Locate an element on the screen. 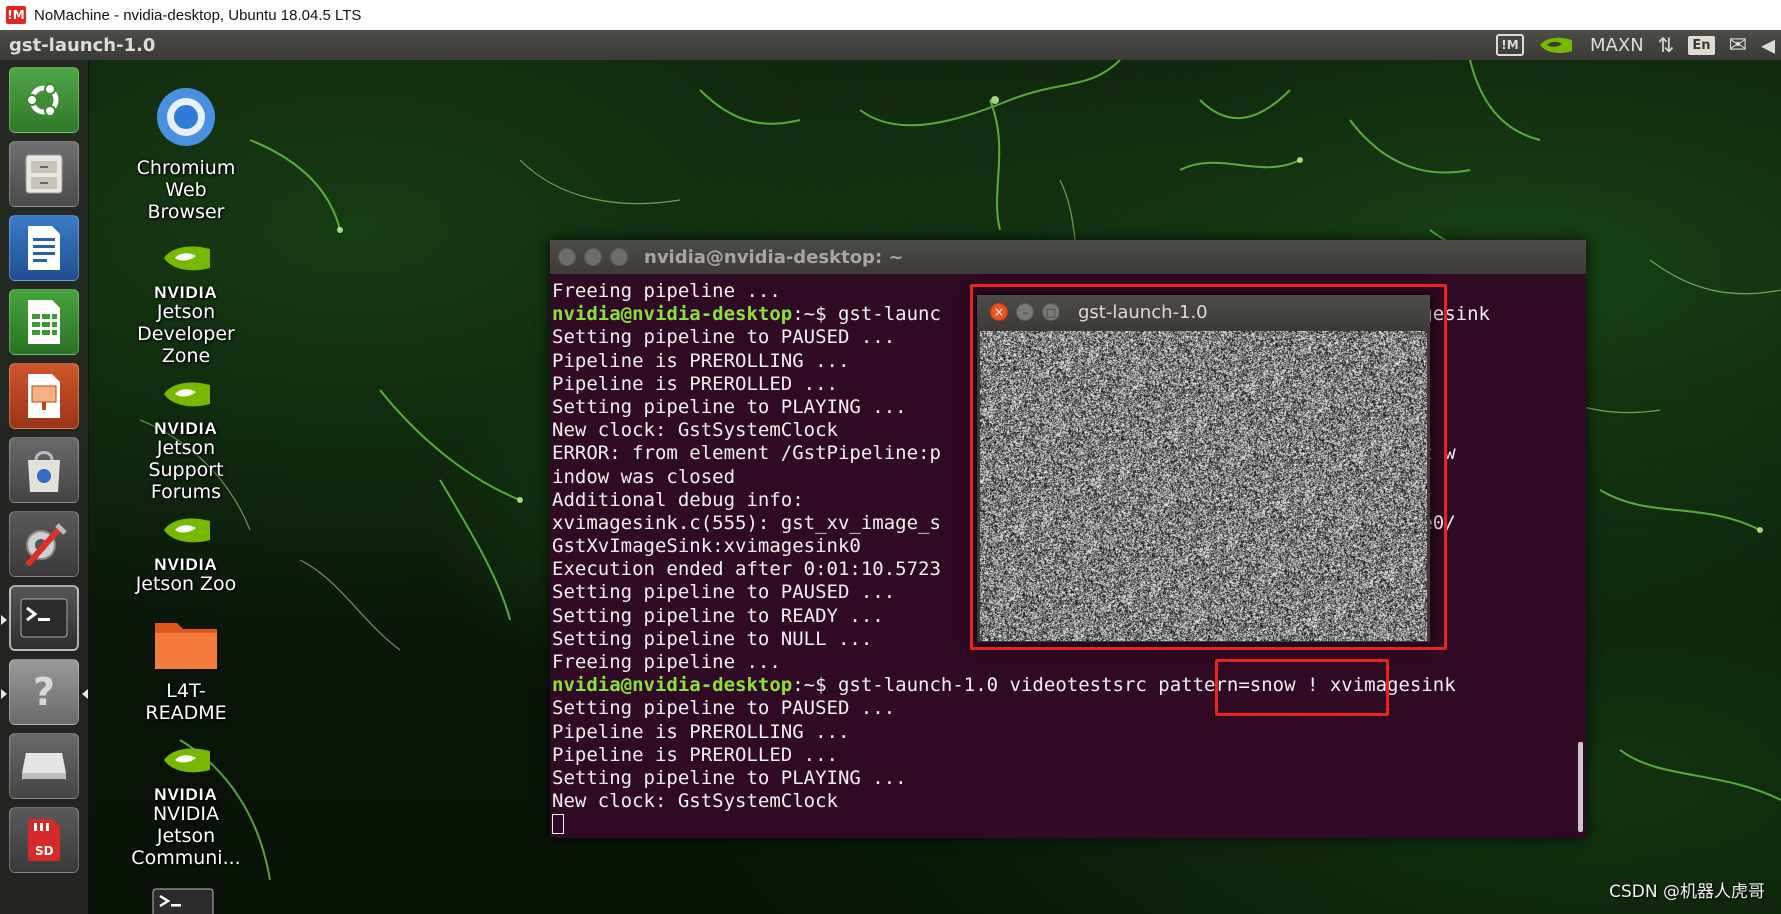 This screenshot has height=914, width=1781. shopping-bag-icon is located at coordinates (44, 471).